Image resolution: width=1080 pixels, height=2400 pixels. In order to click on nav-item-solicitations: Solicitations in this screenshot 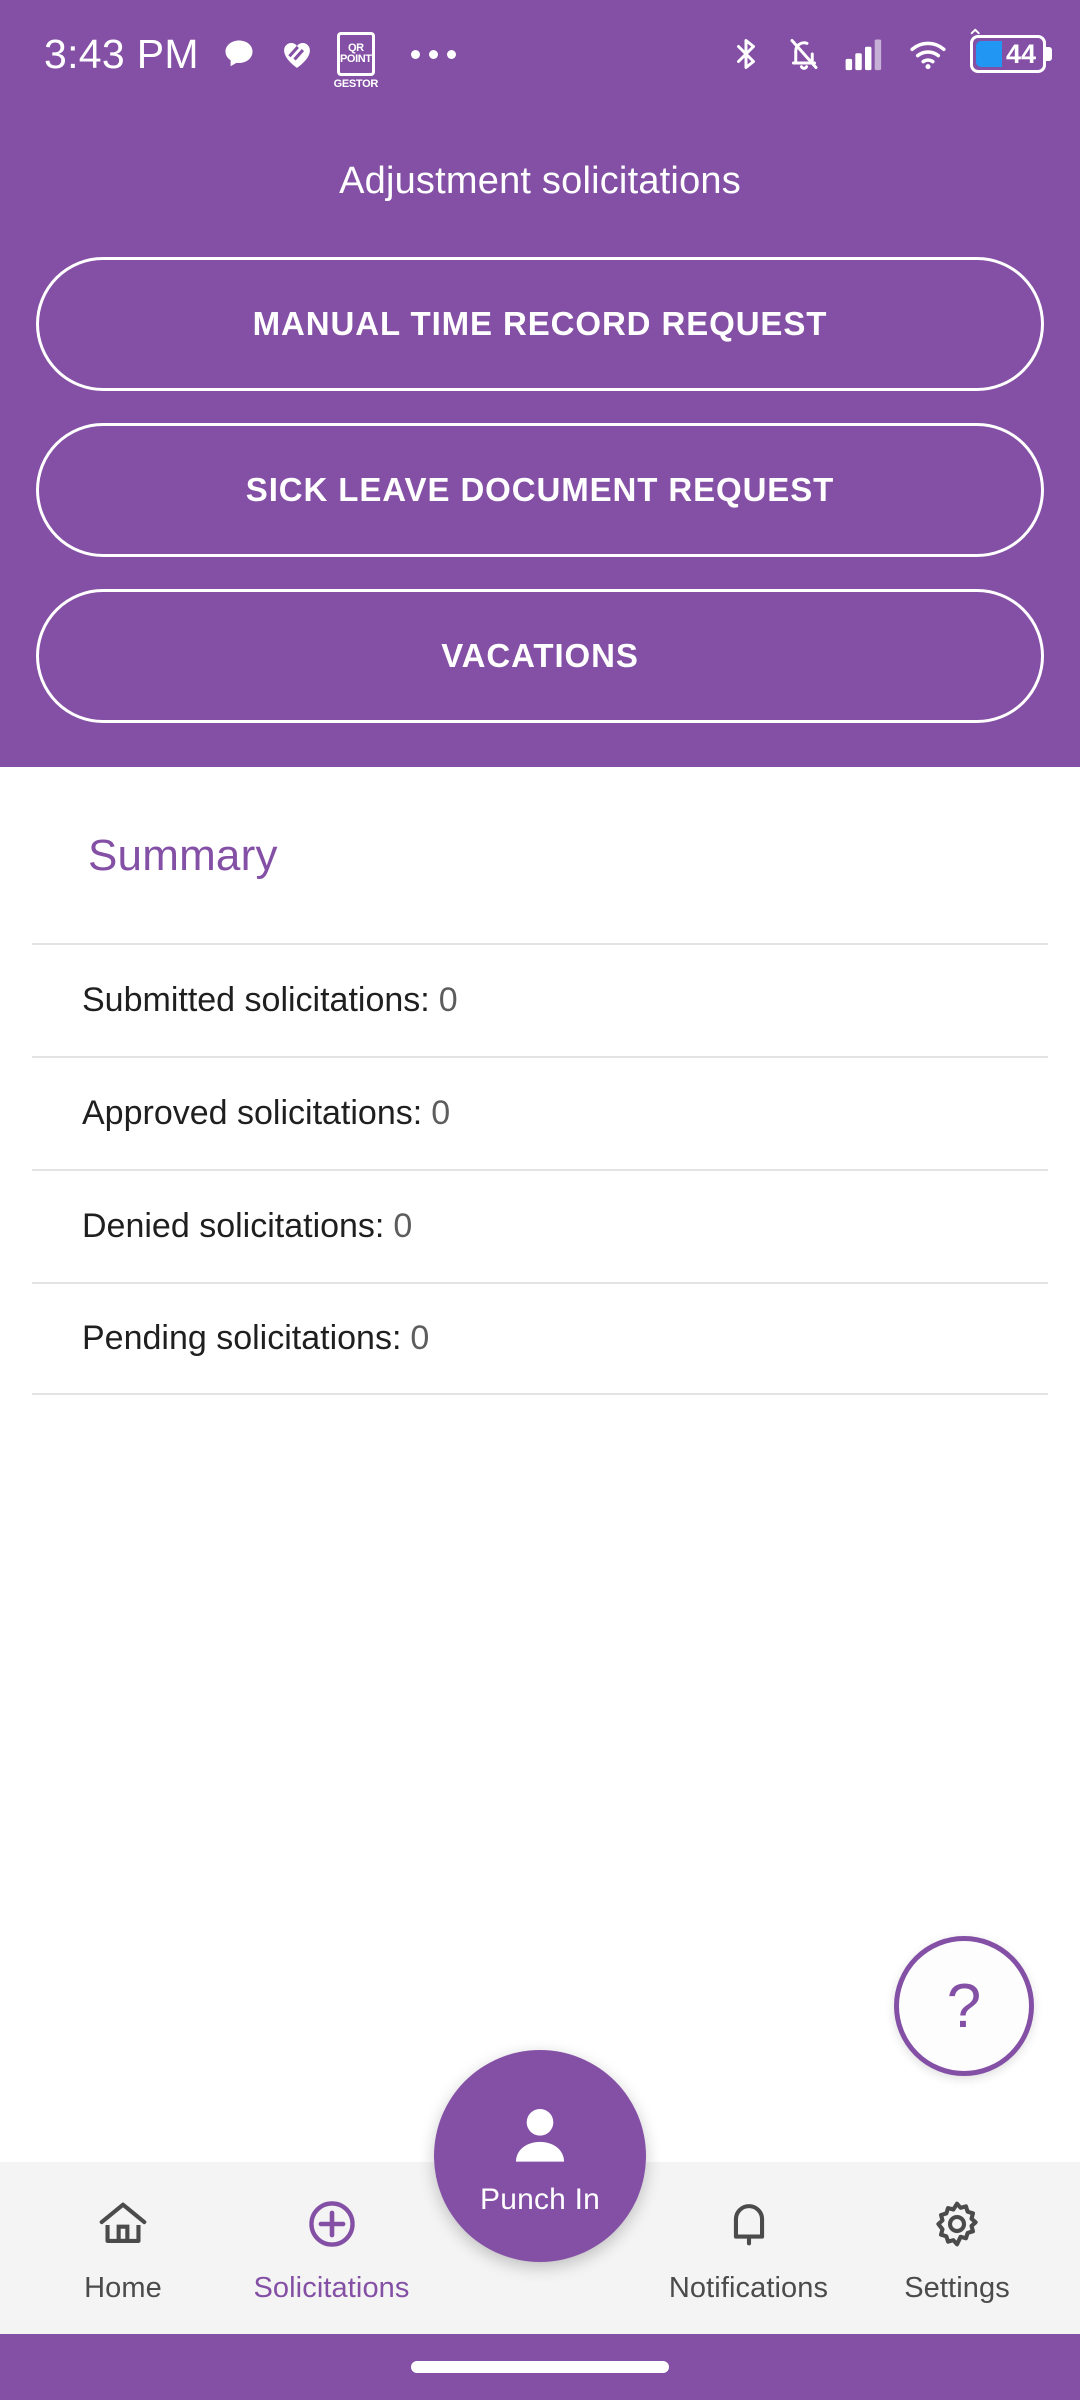, I will do `click(332, 2248)`.